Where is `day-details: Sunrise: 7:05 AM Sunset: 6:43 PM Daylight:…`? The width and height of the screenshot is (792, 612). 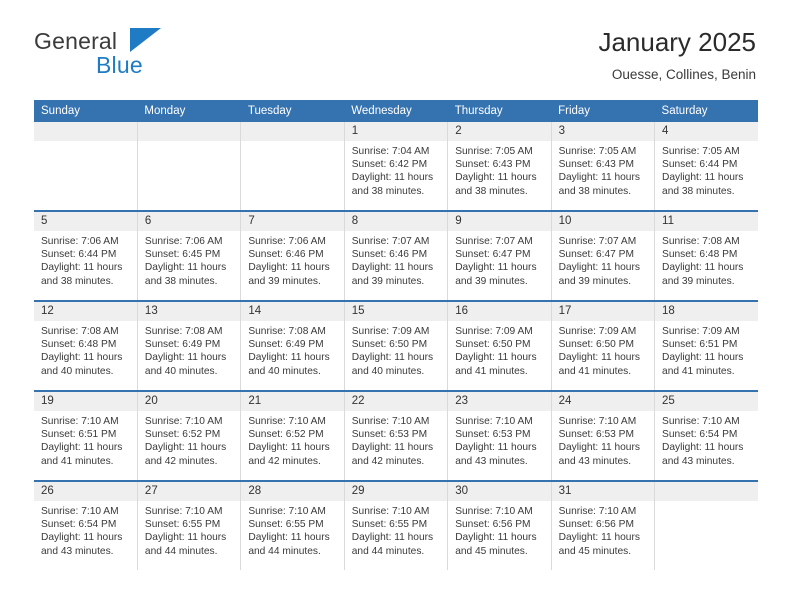 day-details: Sunrise: 7:05 AM Sunset: 6:43 PM Daylight:… is located at coordinates (499, 169).